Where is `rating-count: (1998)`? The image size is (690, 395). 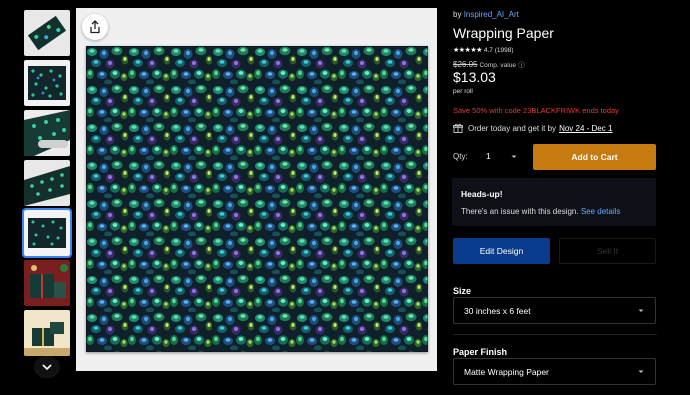
rating-count: (1998) is located at coordinates (504, 50).